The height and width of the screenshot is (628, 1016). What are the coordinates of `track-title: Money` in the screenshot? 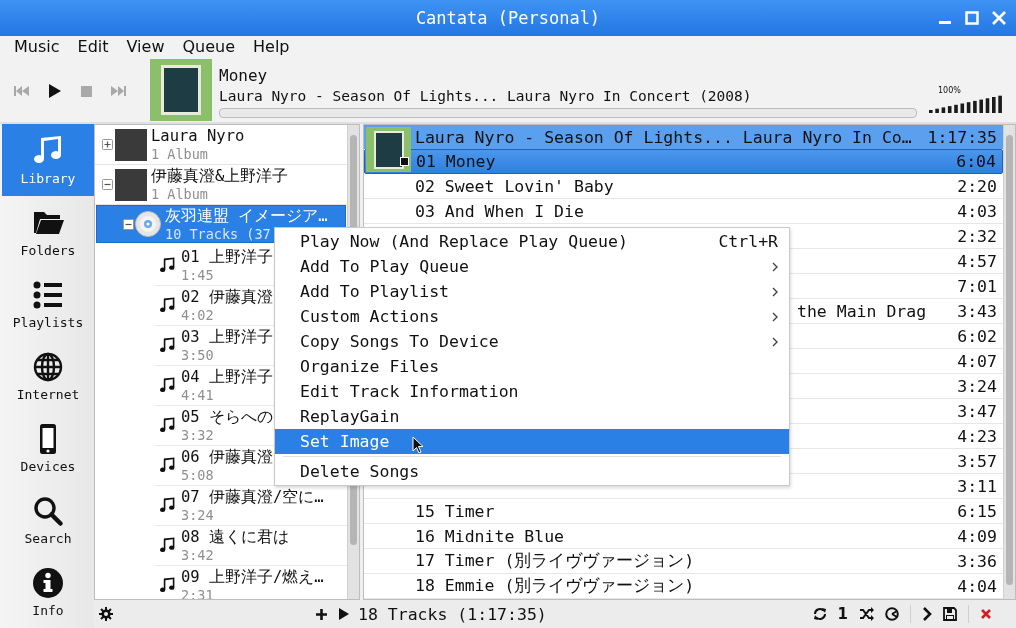 It's located at (244, 75).